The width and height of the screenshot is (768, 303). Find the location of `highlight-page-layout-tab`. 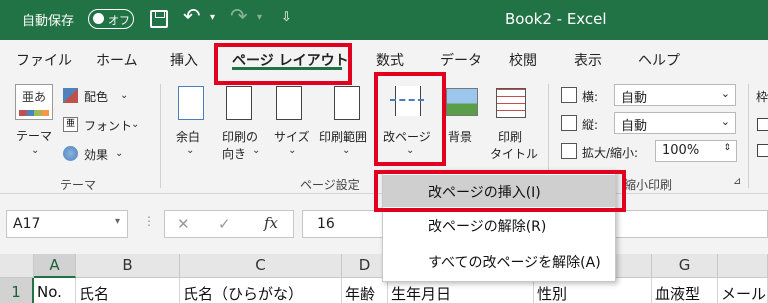

highlight-page-layout-tab is located at coordinates (283, 64).